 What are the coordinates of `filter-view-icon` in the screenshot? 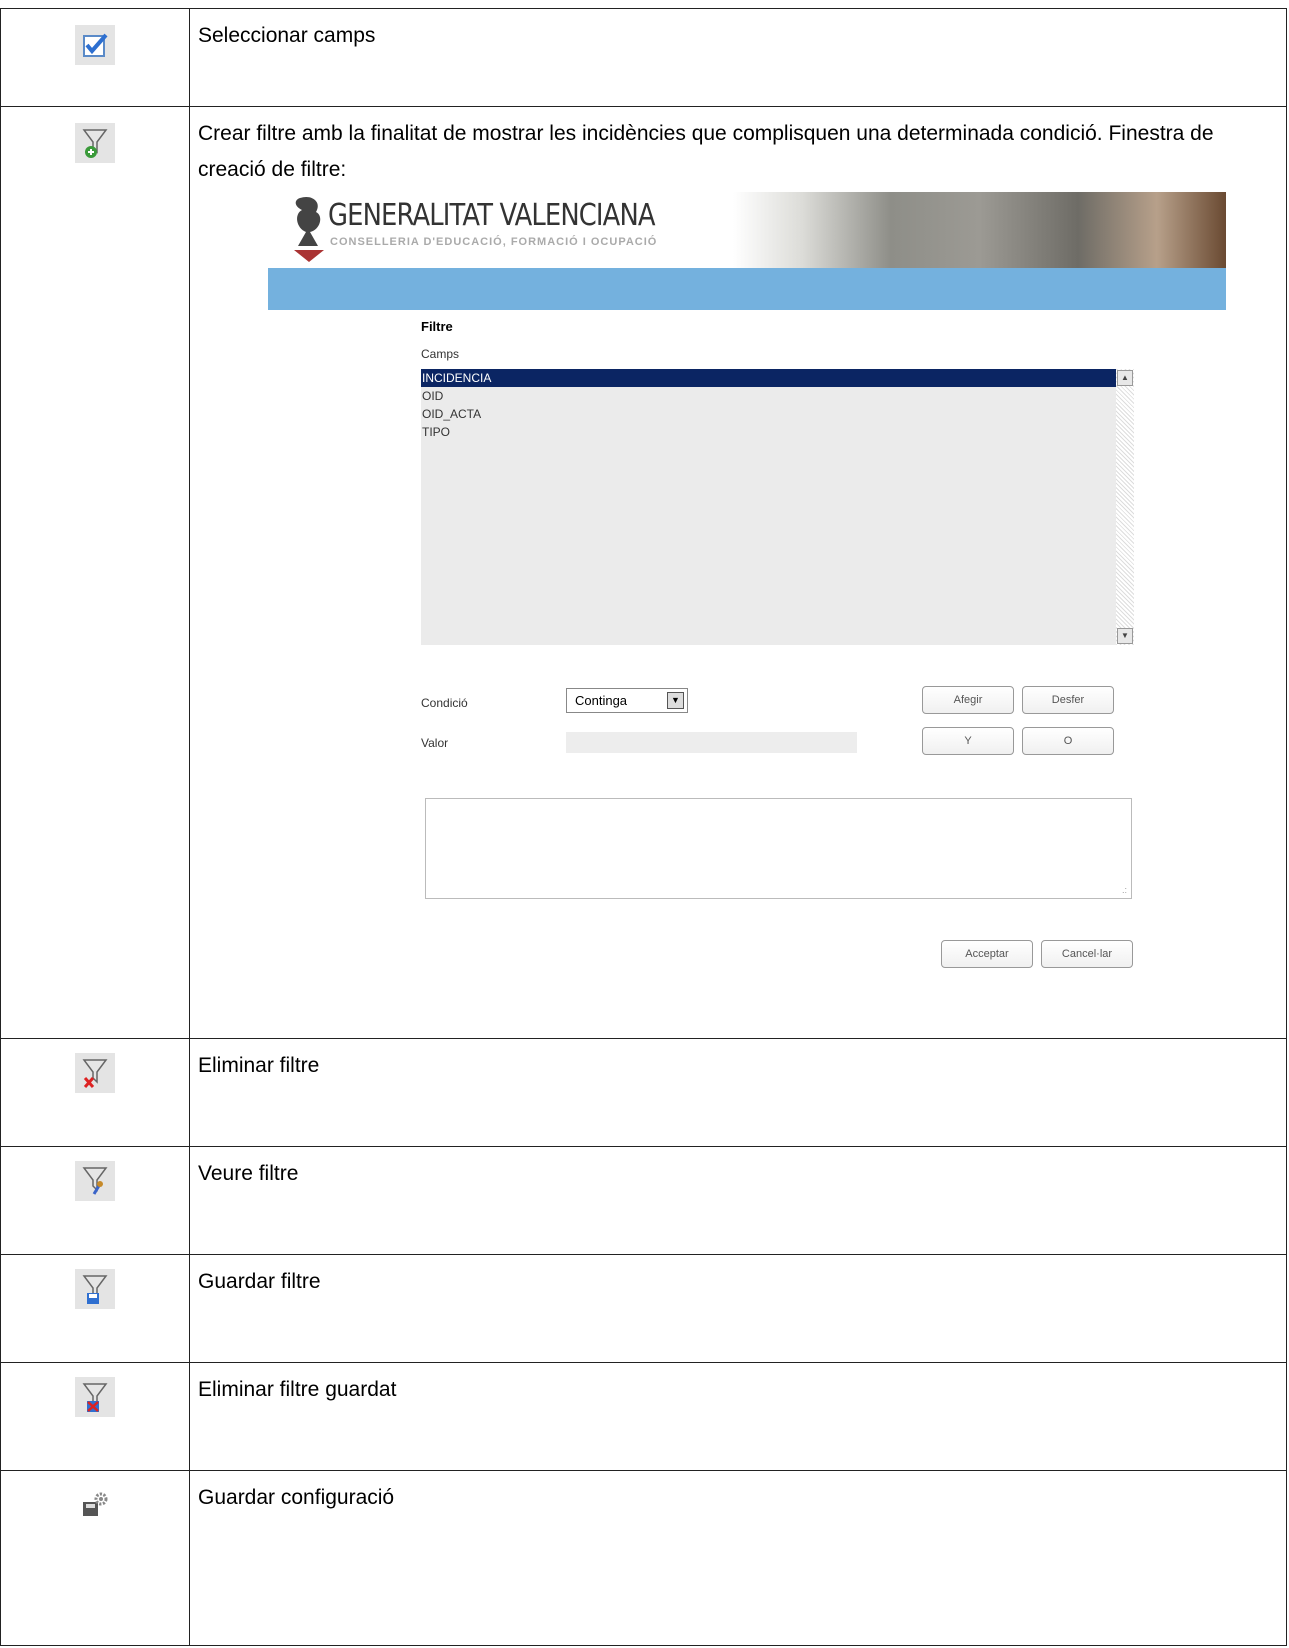 It's located at (95, 1181).